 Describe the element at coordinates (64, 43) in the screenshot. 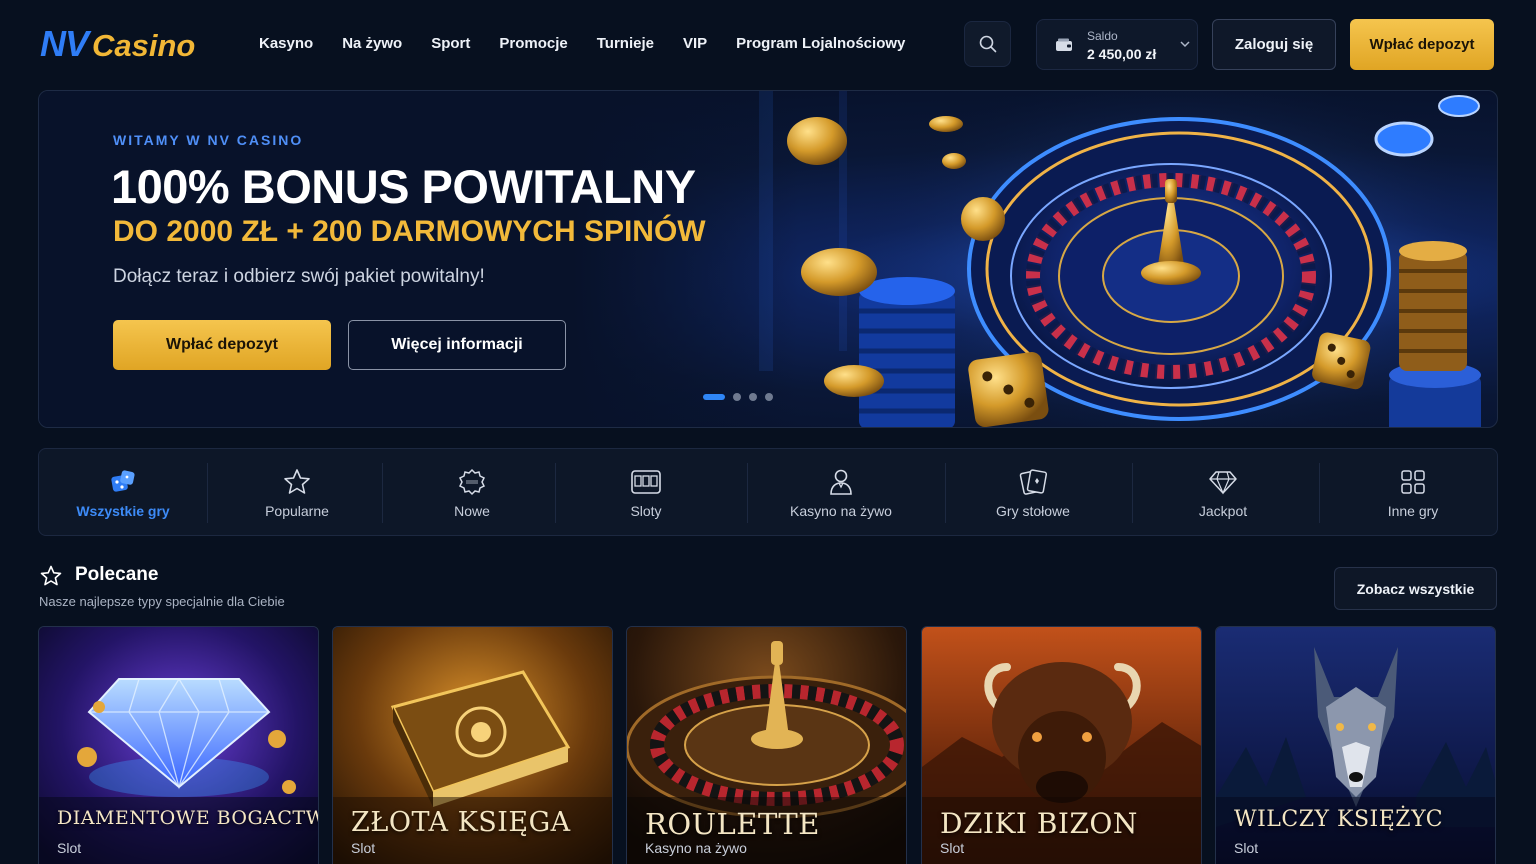

I see `logo-nv-text: NV` at that location.